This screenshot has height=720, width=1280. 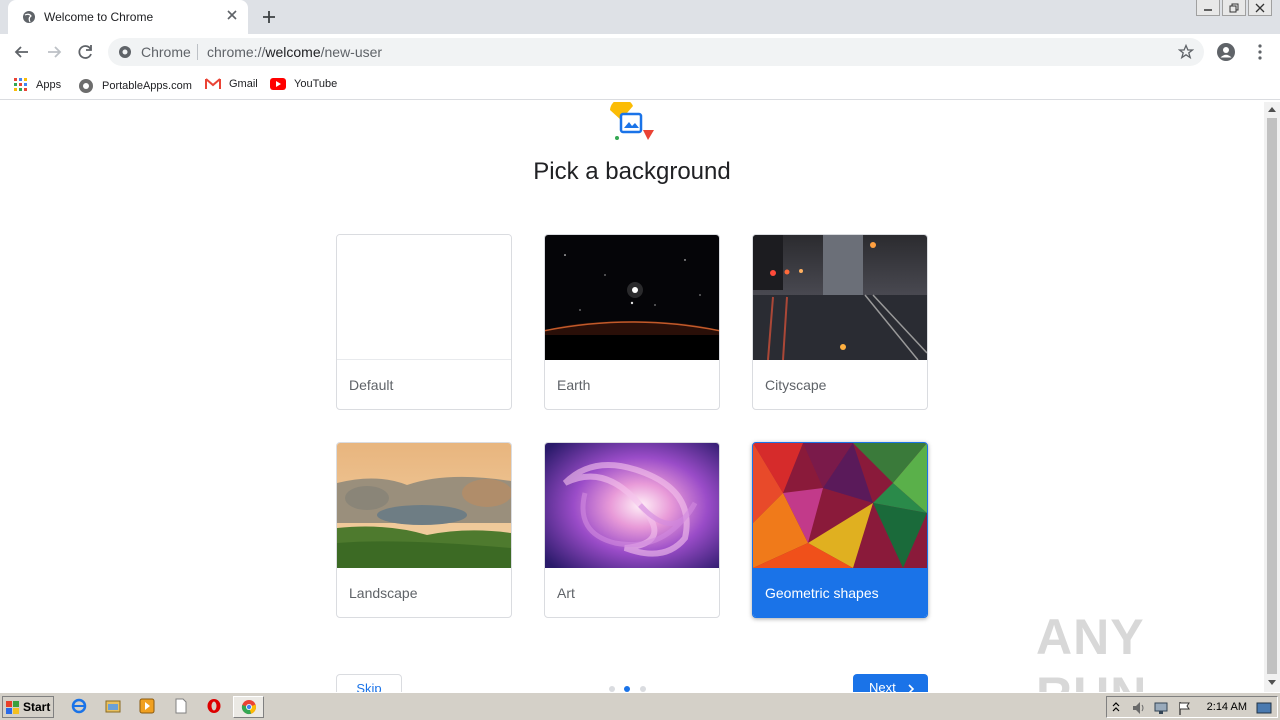 I want to click on chrome-icon, so click(x=248, y=707).